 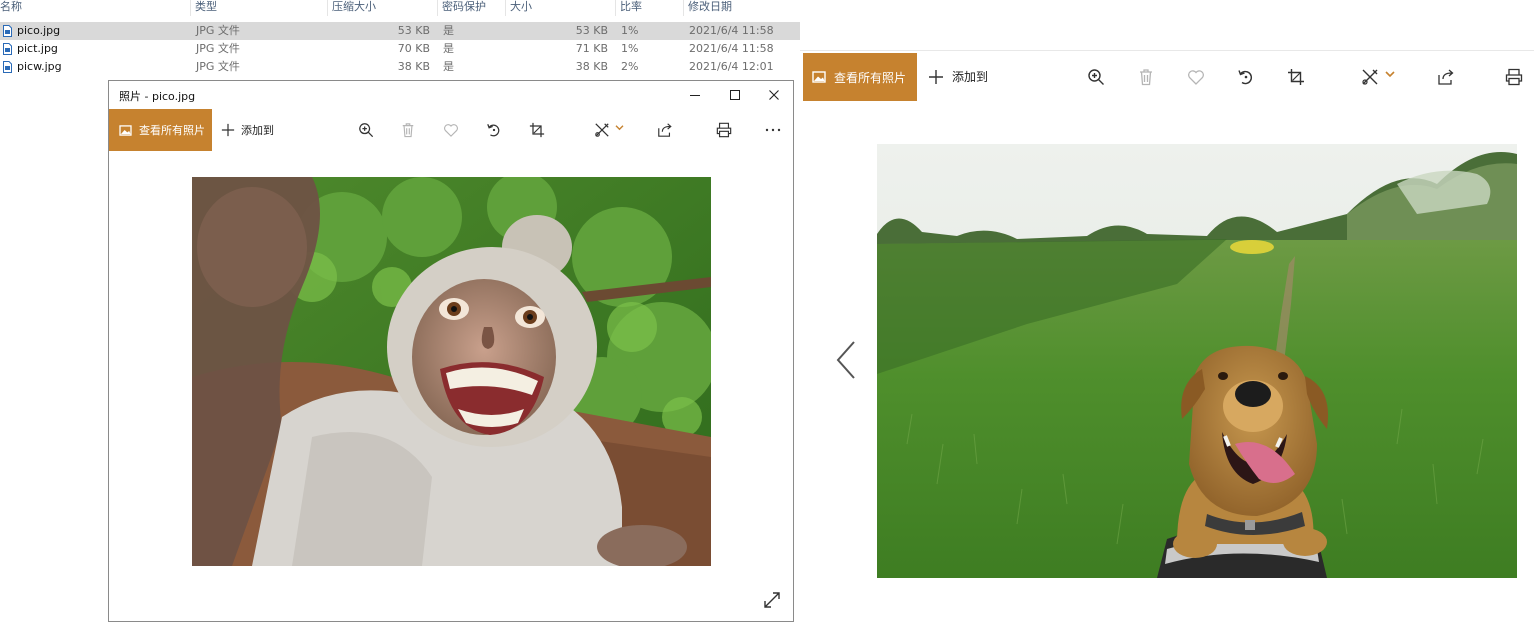 What do you see at coordinates (630, 66) in the screenshot?
I see `file-ratio: 2%` at bounding box center [630, 66].